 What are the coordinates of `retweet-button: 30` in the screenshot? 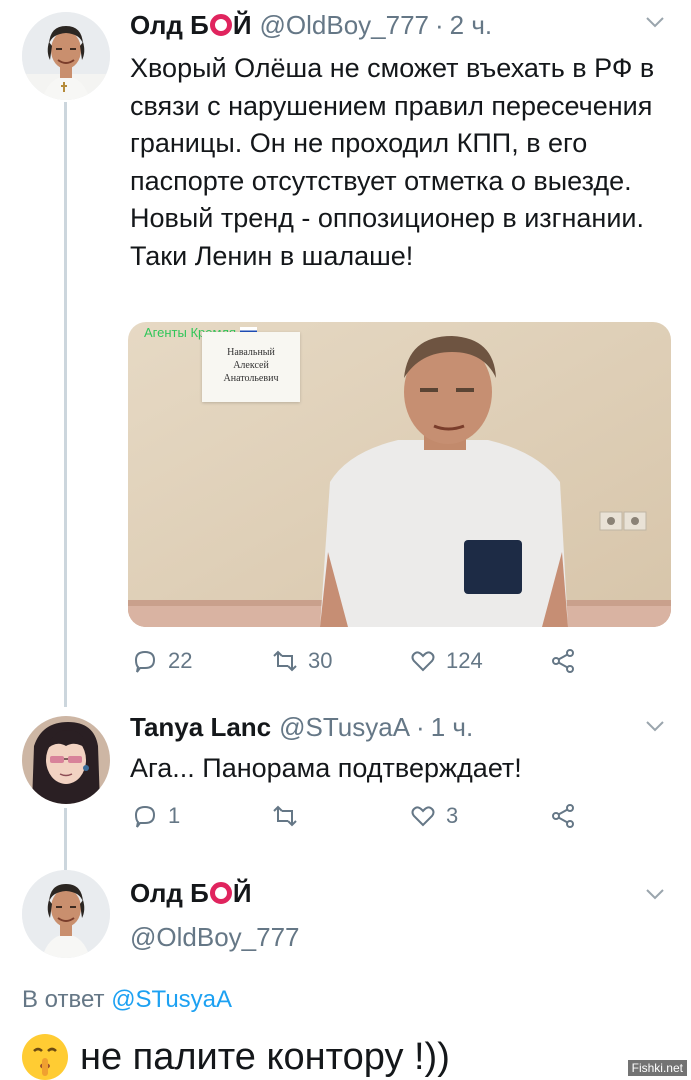 It's located at (302, 661).